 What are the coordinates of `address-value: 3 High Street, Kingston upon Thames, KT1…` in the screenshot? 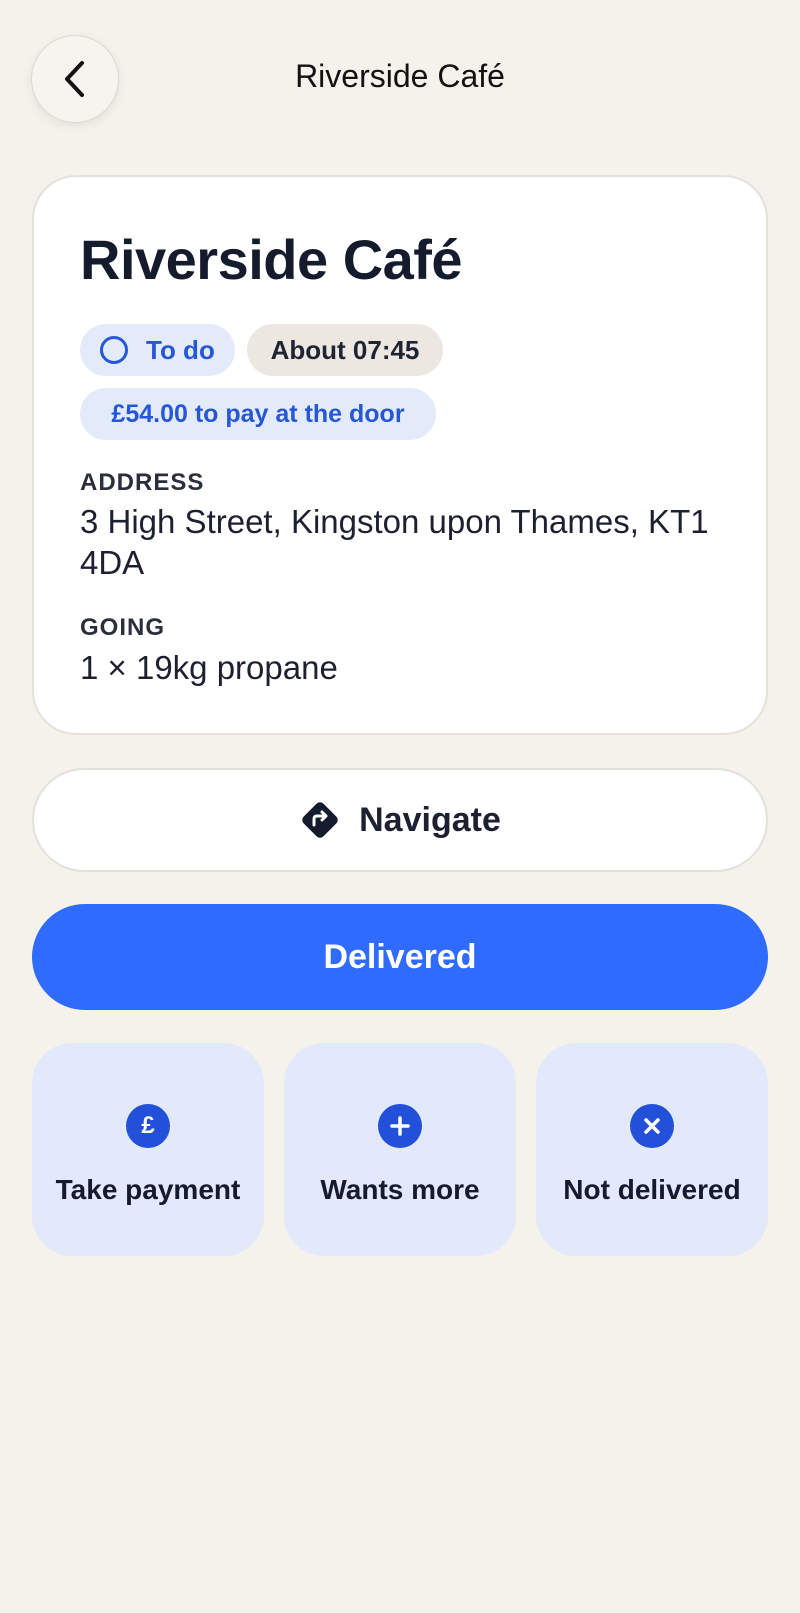 It's located at (394, 542).